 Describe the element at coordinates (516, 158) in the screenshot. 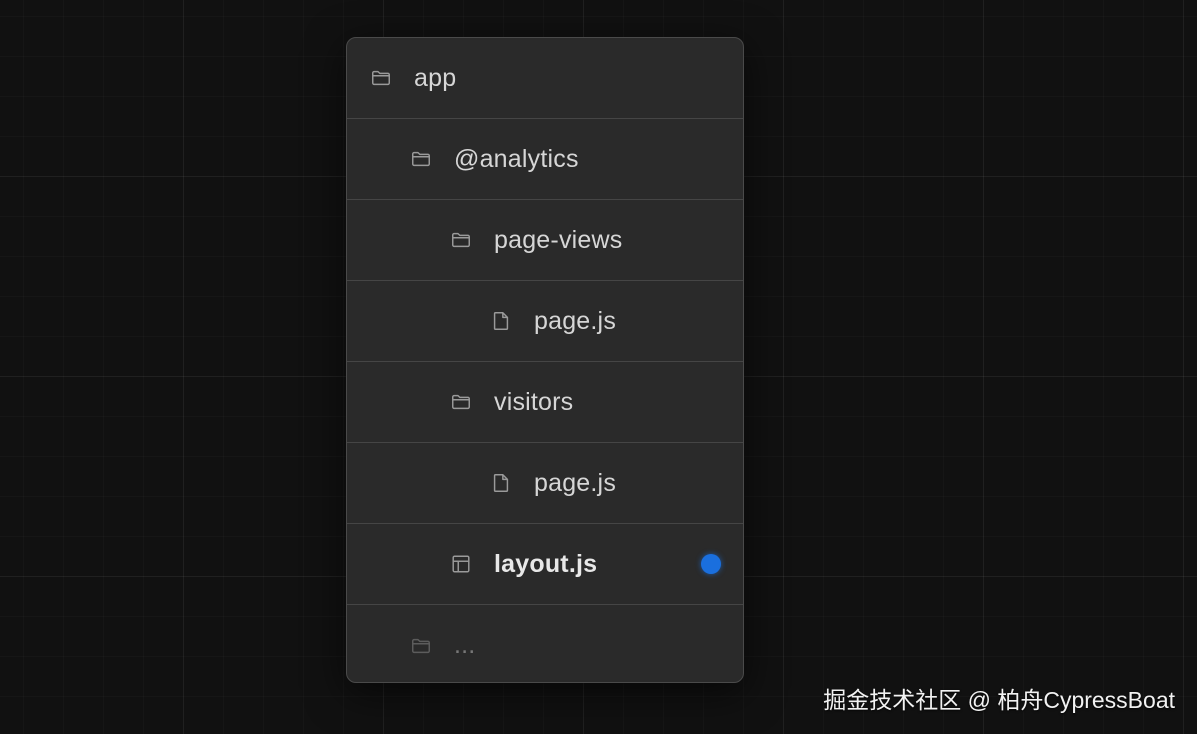

I see `tree-row-label: @analytics` at that location.